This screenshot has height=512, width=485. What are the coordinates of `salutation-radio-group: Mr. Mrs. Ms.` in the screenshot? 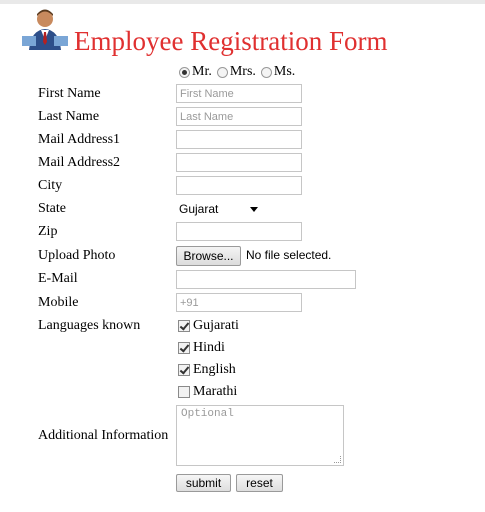 It's located at (239, 72).